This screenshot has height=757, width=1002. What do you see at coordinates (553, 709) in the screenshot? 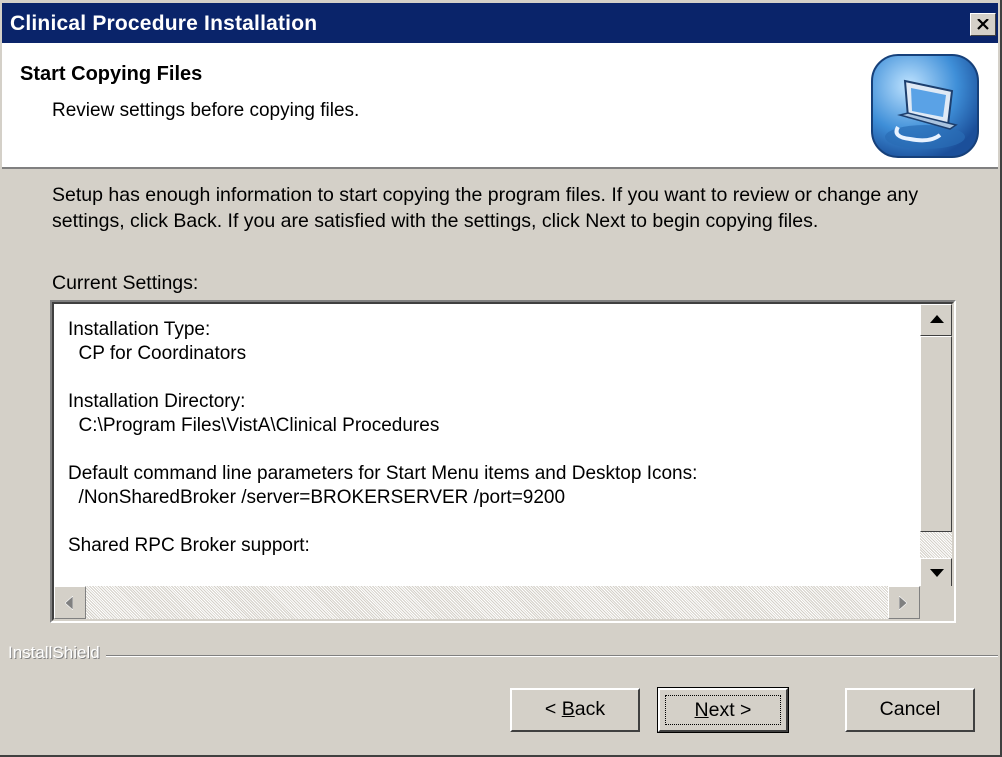
I see `back-prefix: <` at bounding box center [553, 709].